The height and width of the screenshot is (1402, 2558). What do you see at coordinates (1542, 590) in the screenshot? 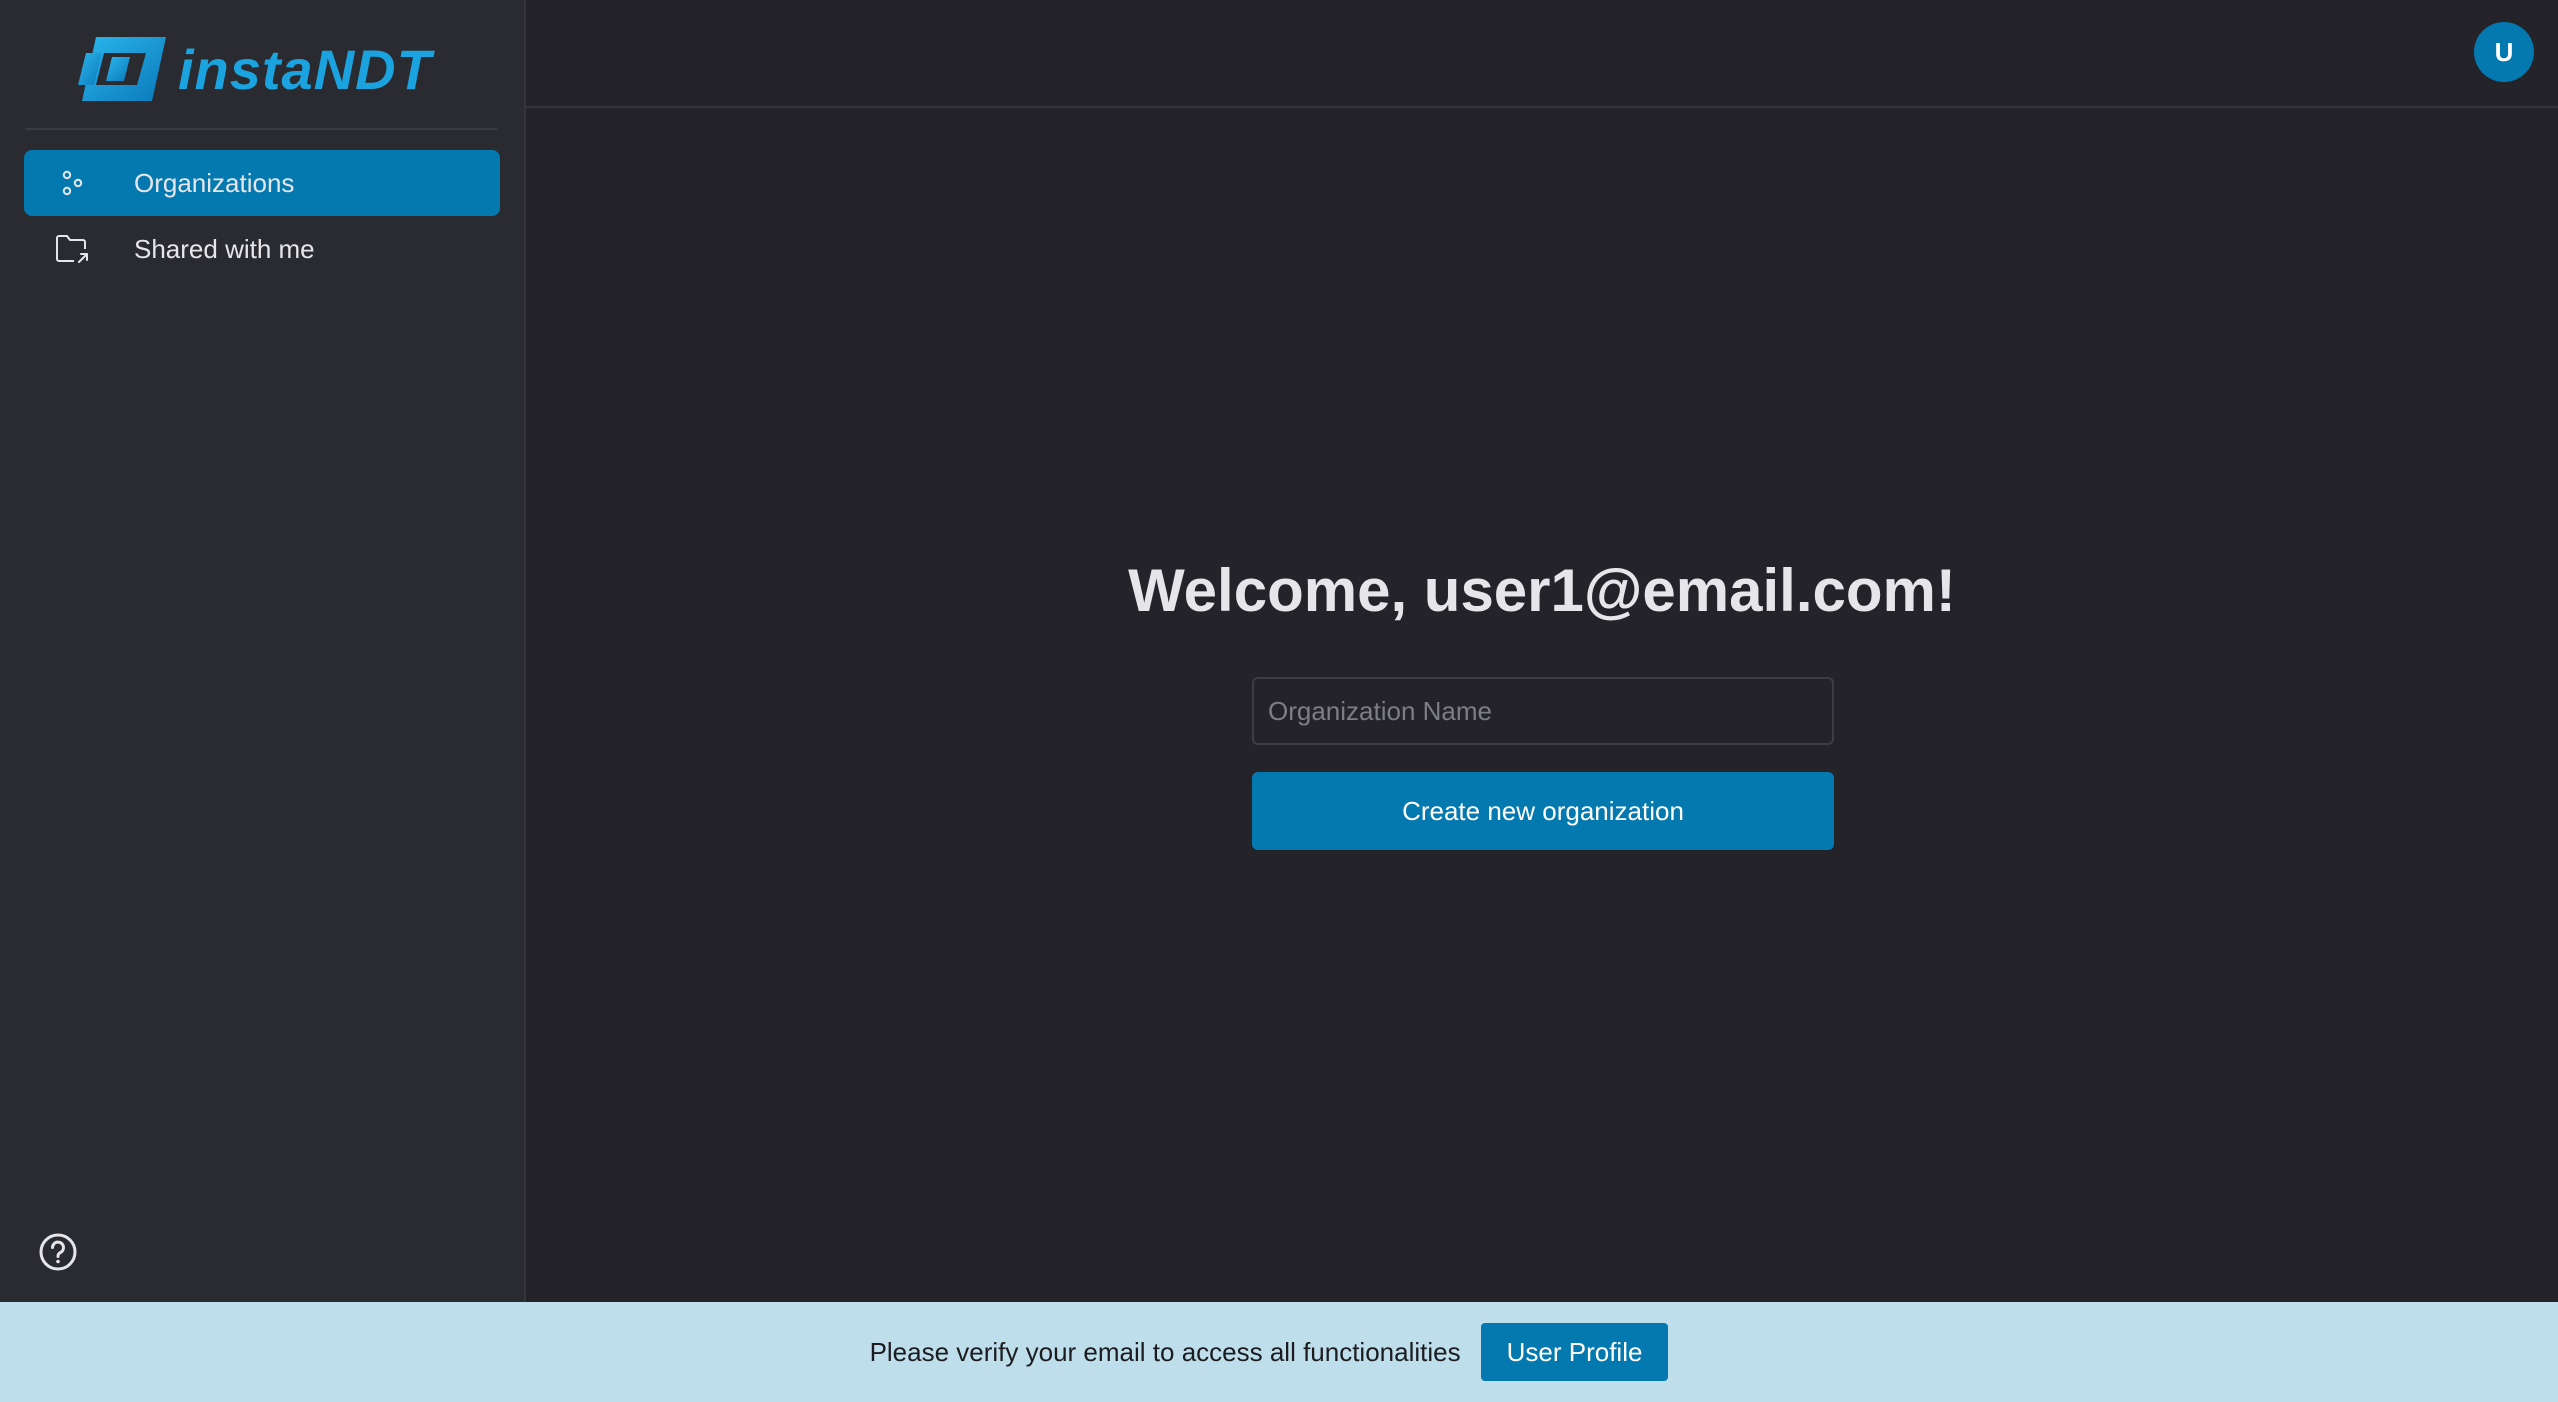
I see `page-title: Welcome, user1@email.com!` at bounding box center [1542, 590].